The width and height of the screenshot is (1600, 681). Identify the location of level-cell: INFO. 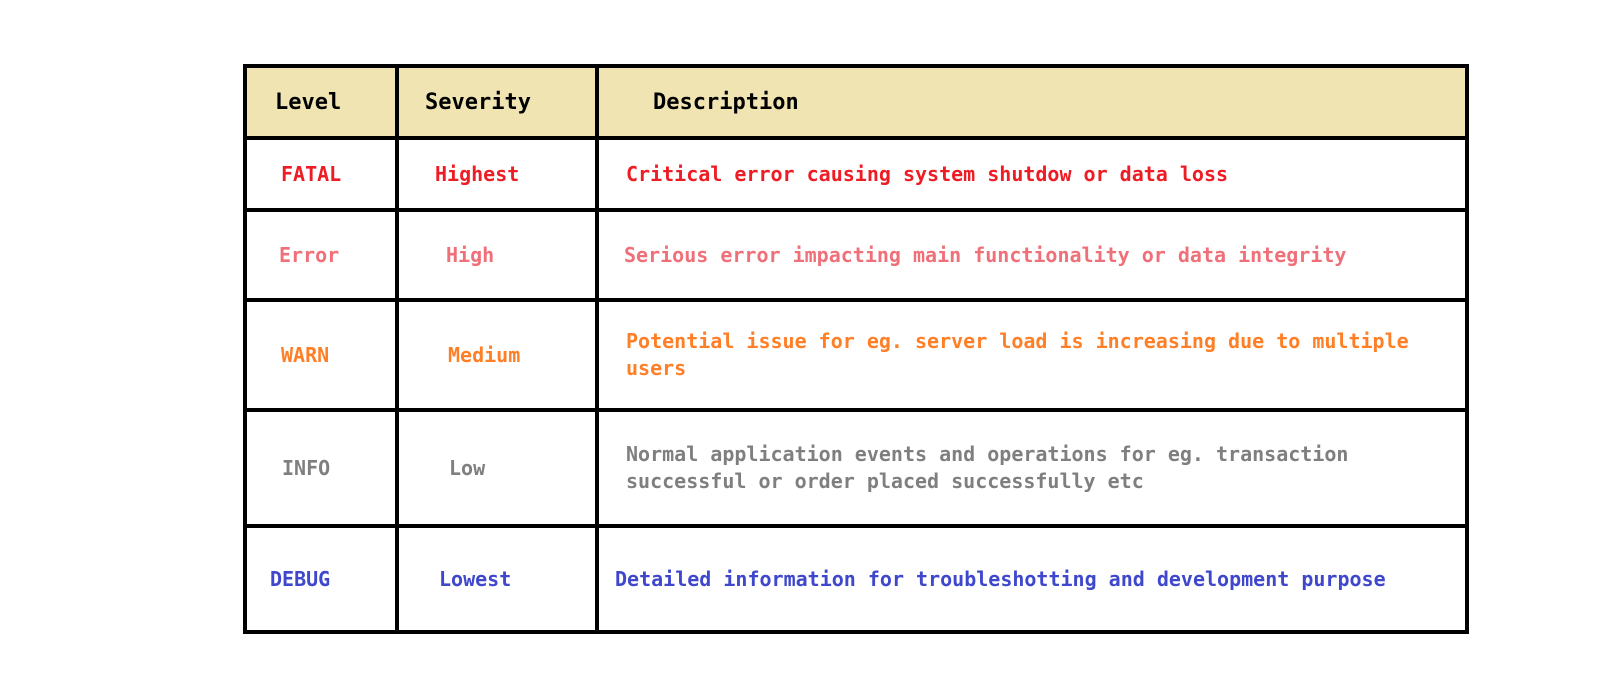
(321, 468).